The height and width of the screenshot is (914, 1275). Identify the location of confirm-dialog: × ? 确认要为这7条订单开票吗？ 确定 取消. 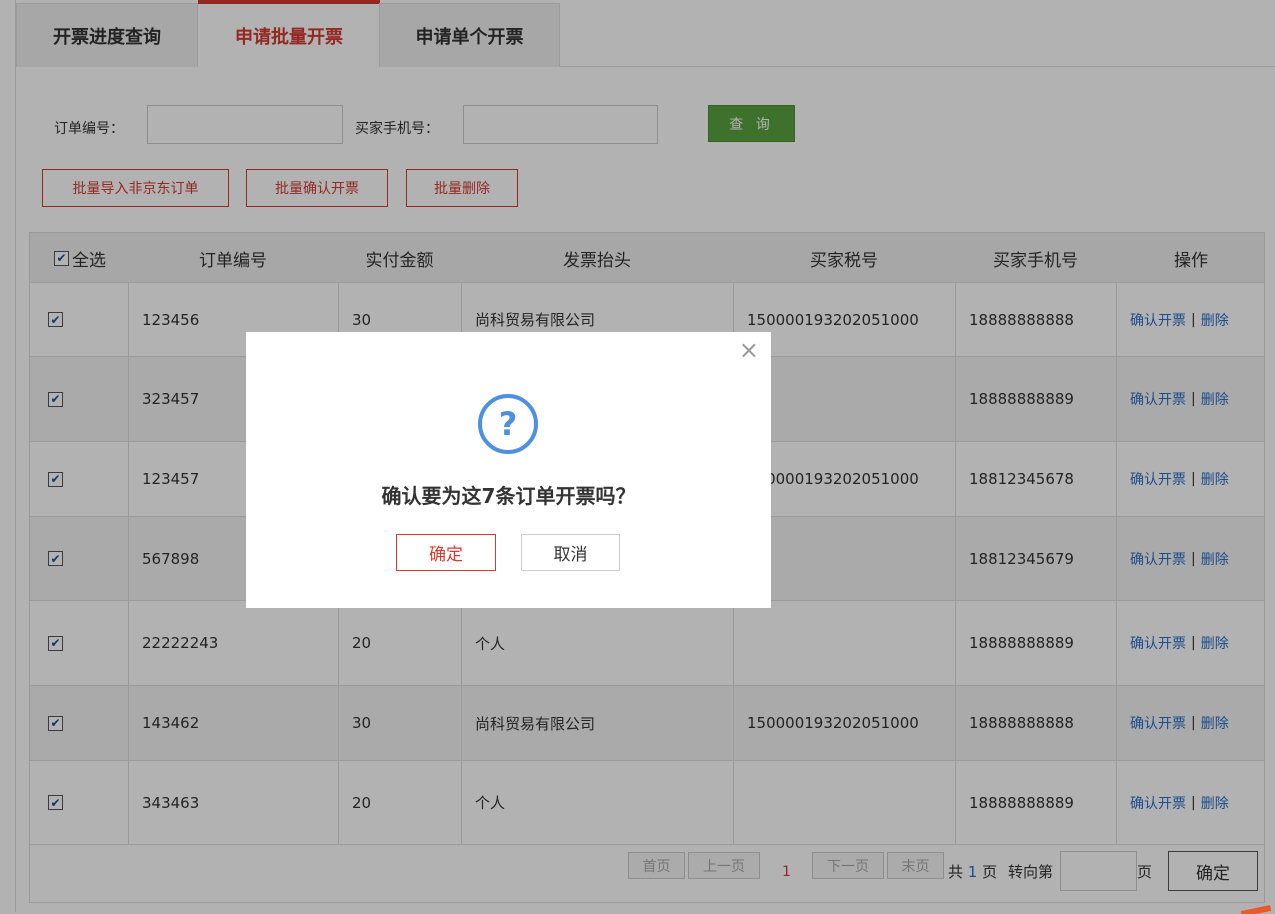
(508, 470).